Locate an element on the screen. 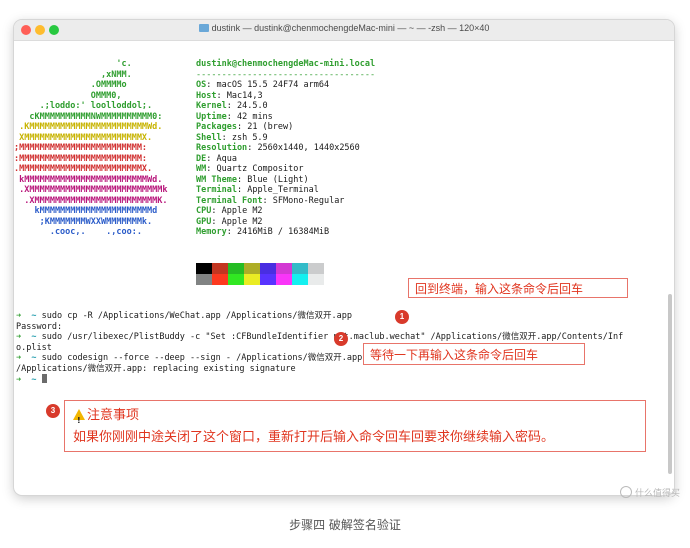 The width and height of the screenshot is (690, 548). info-row: Memory: 2416MiB / 16384MiB is located at coordinates (263, 232).